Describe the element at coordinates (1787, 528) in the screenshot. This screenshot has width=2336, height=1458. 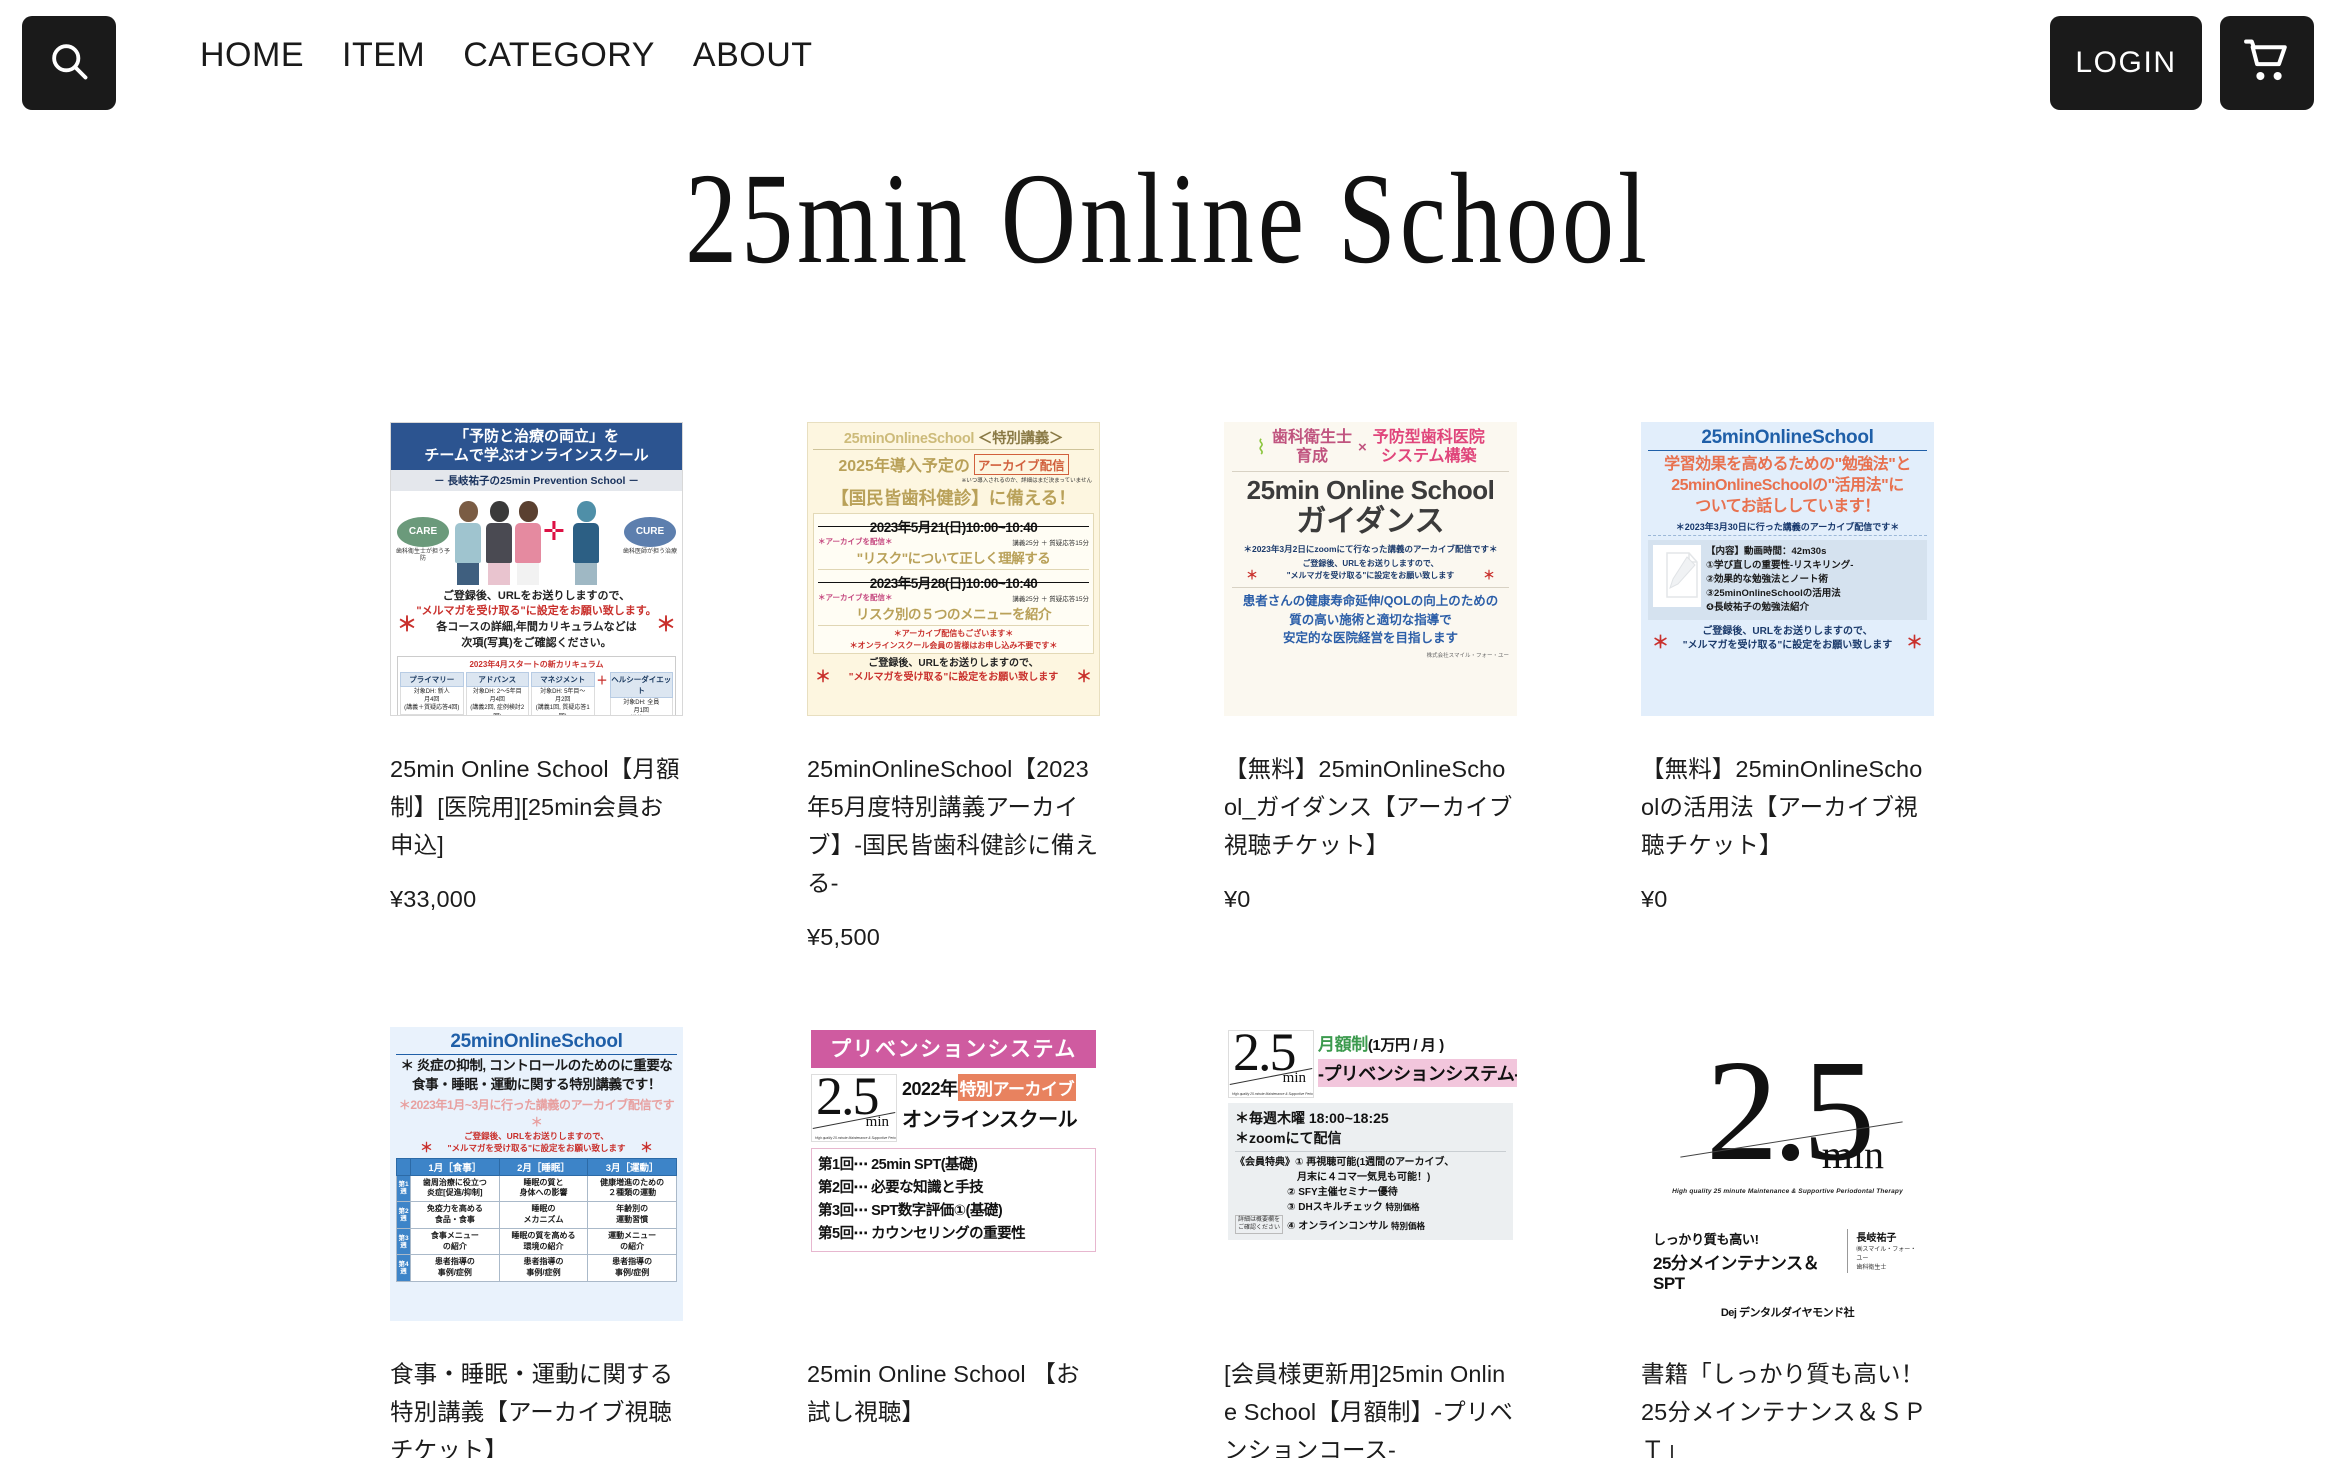
I see `flyer4-sub: ＊2023年3月30日に行った講義のアーカイブ配信です＊` at that location.